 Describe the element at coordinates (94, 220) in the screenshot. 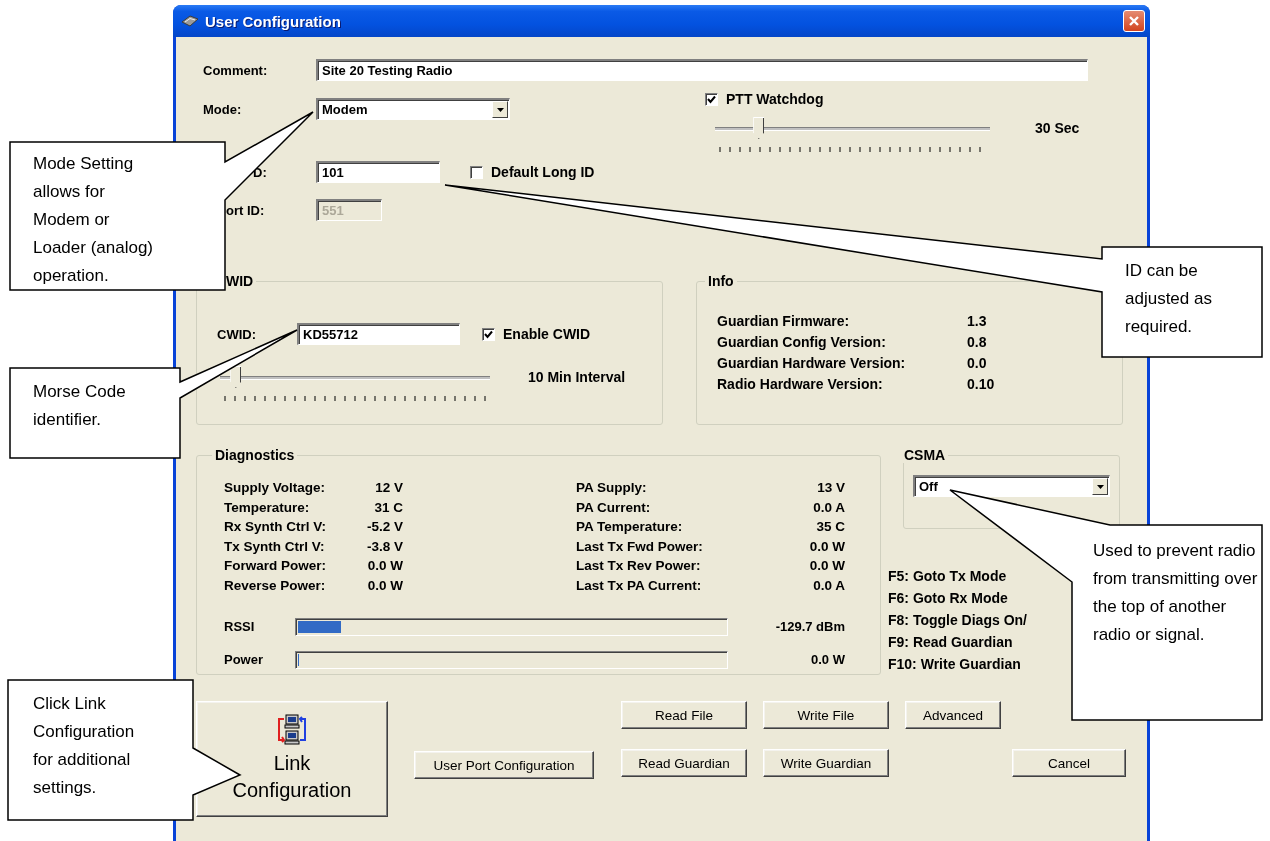

I see `callout-text: Mode Setting allows for Modem or Loader (analog) operation.` at that location.